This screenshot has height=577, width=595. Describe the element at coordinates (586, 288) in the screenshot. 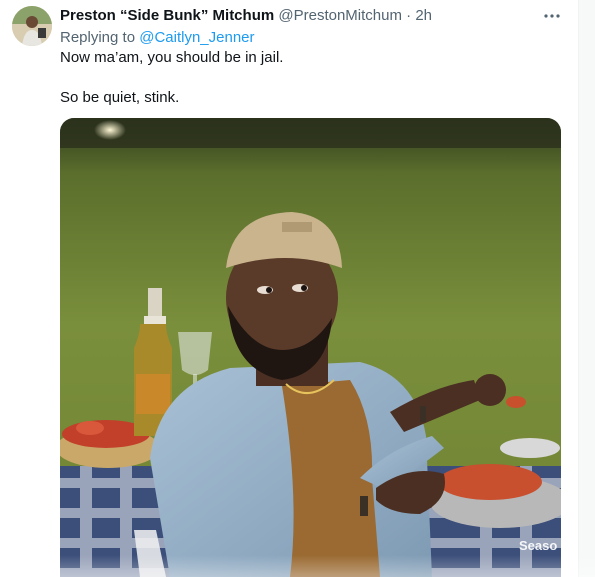

I see `scroll-edge` at that location.